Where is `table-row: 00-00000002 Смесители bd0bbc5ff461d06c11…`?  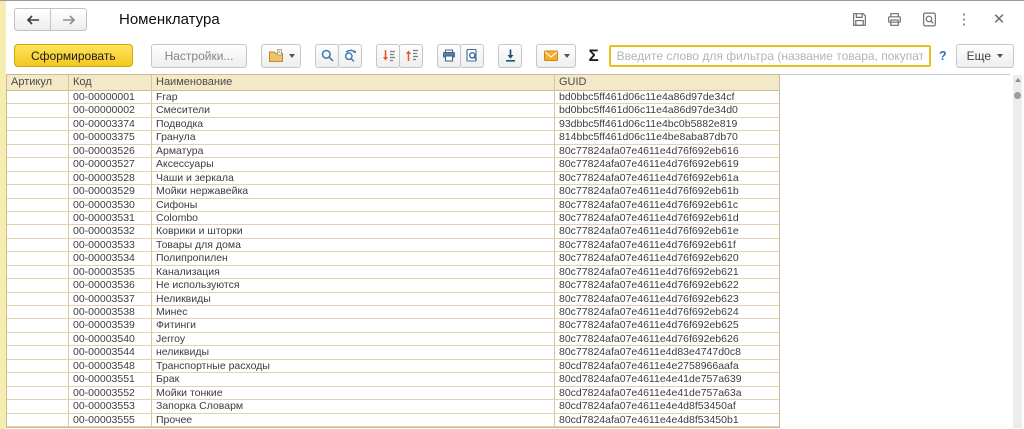 table-row: 00-00000002 Смесители bd0bbc5ff461d06c11… is located at coordinates (393, 111).